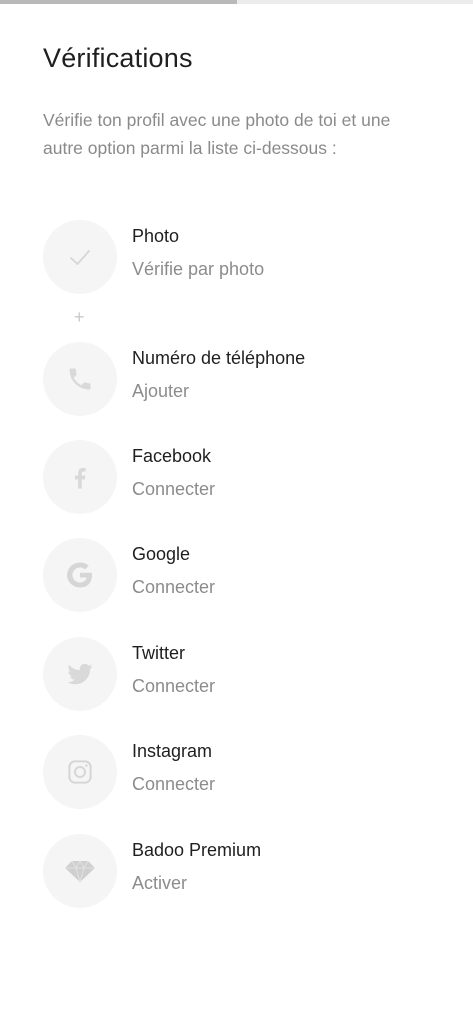  Describe the element at coordinates (159, 883) in the screenshot. I see `verification-premium-action: Activer` at that location.